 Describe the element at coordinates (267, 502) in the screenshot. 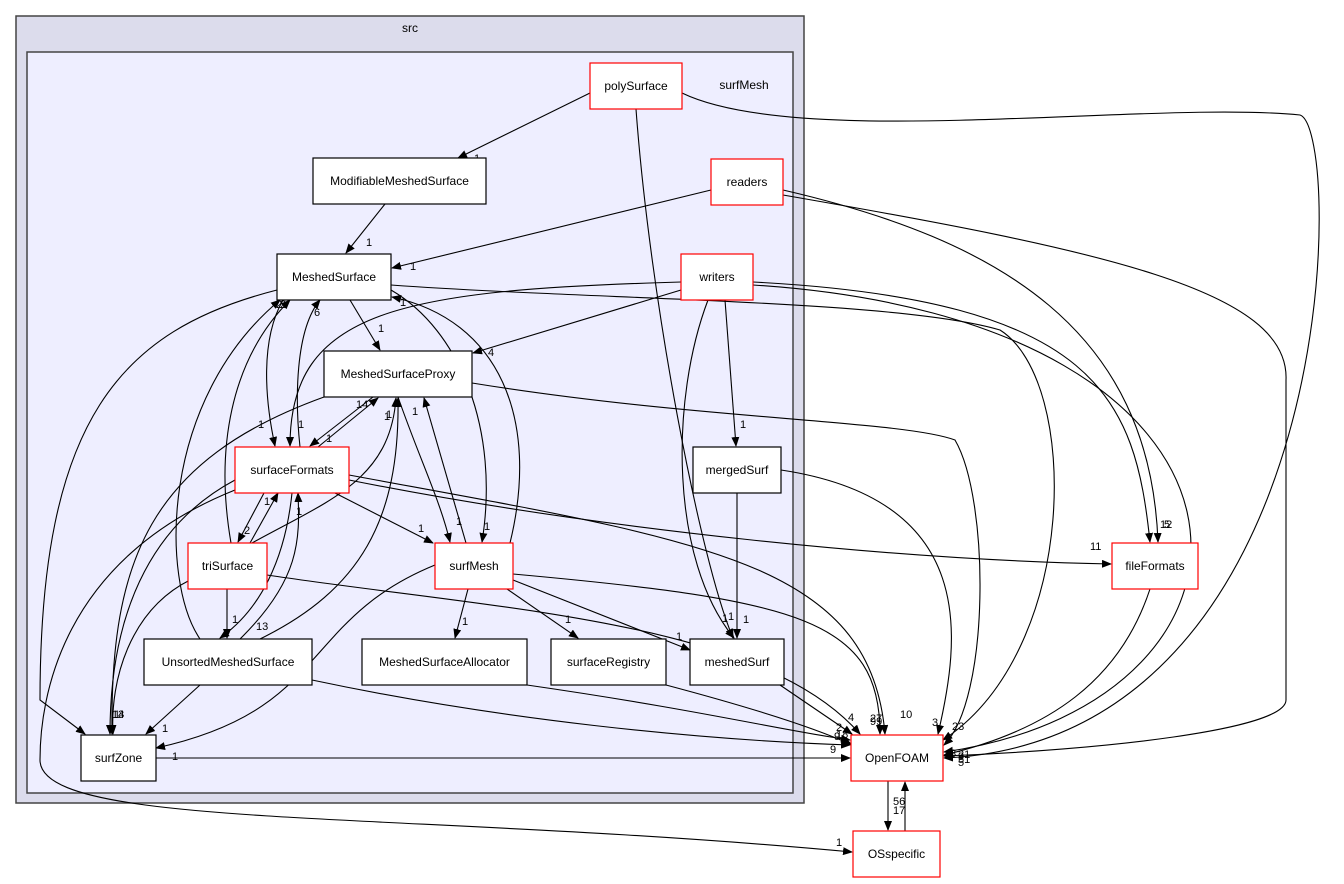

I see `edge-label-triSurface-to-surfaceFormats: 1` at that location.